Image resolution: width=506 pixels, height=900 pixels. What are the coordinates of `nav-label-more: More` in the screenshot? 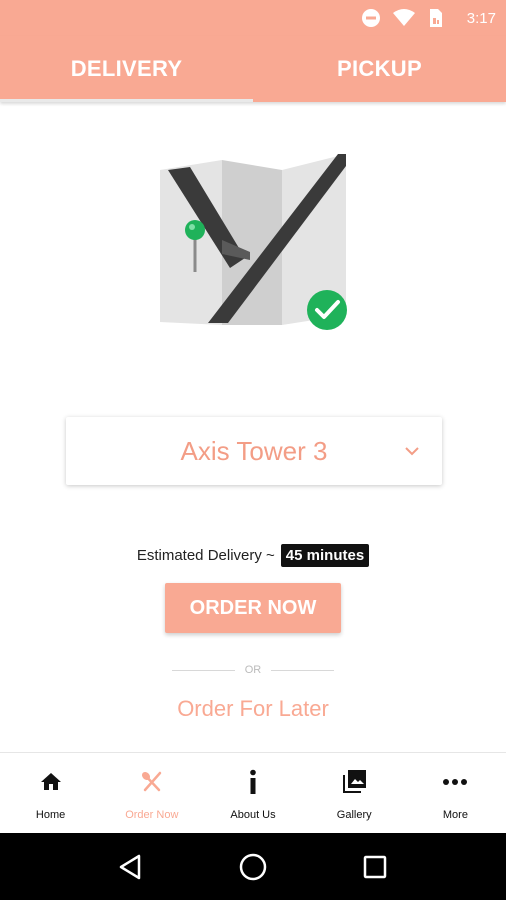 It's located at (455, 815).